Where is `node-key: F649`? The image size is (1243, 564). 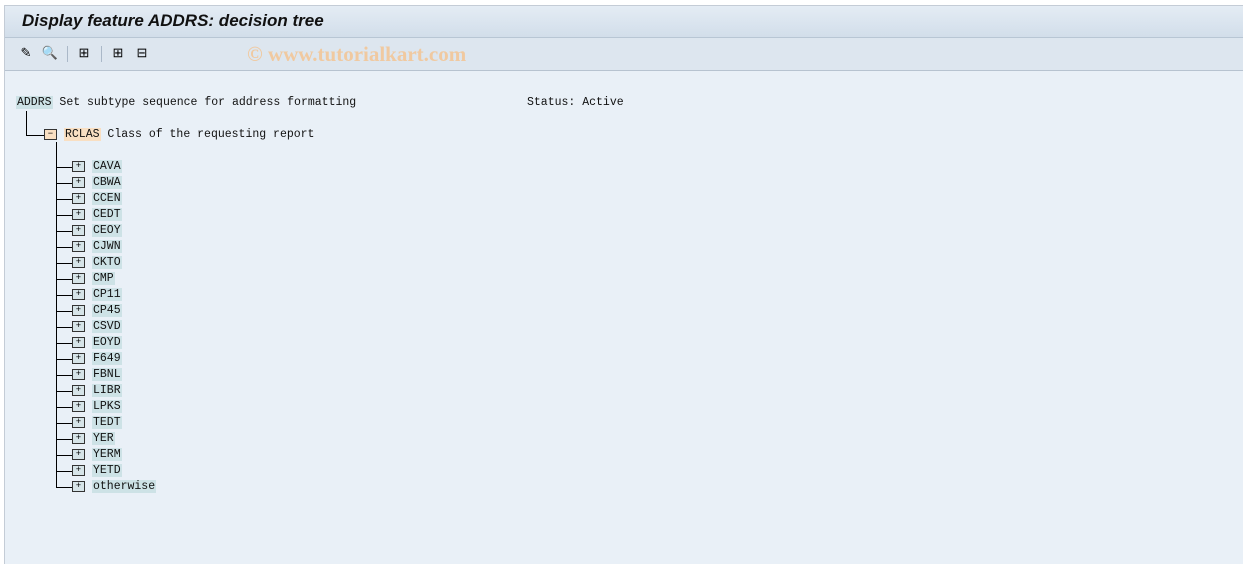 node-key: F649 is located at coordinates (107, 358).